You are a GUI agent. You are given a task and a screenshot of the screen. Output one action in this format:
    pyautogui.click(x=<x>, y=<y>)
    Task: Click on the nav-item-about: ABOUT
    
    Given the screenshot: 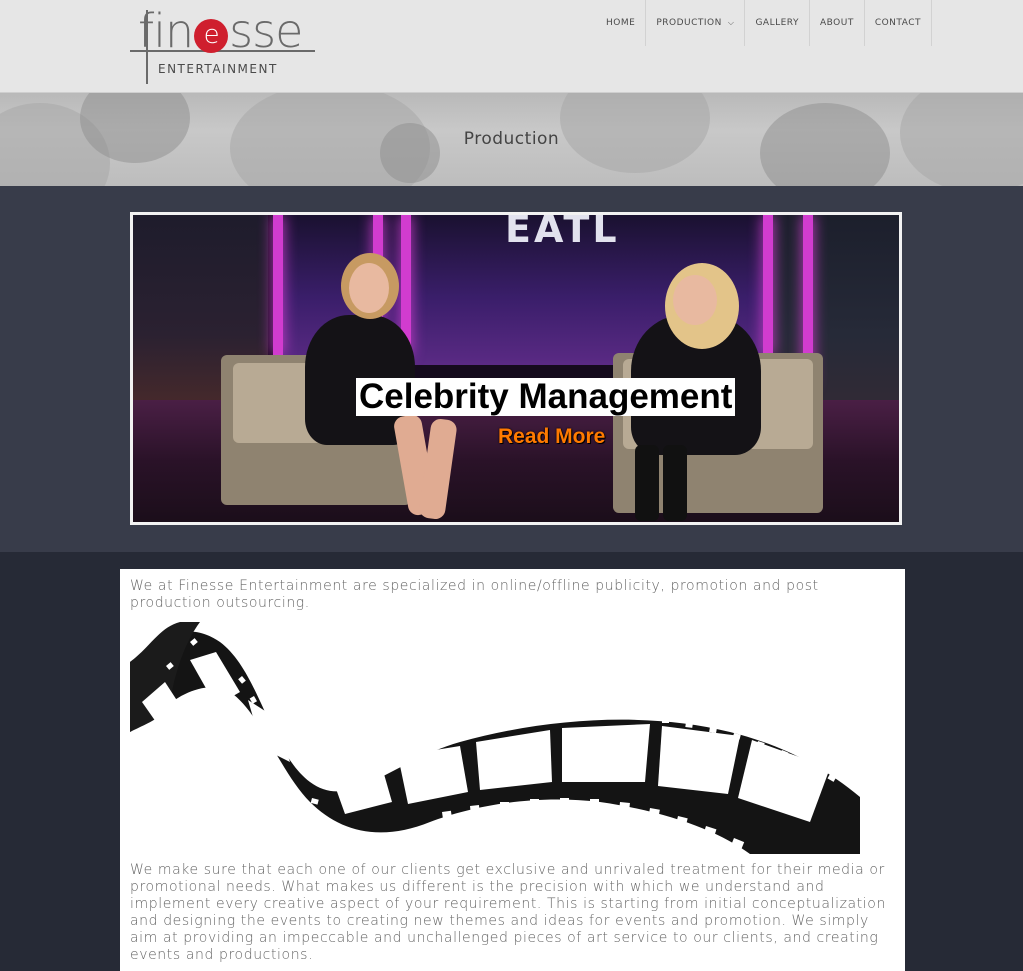 What is the action you would take?
    pyautogui.click(x=836, y=23)
    